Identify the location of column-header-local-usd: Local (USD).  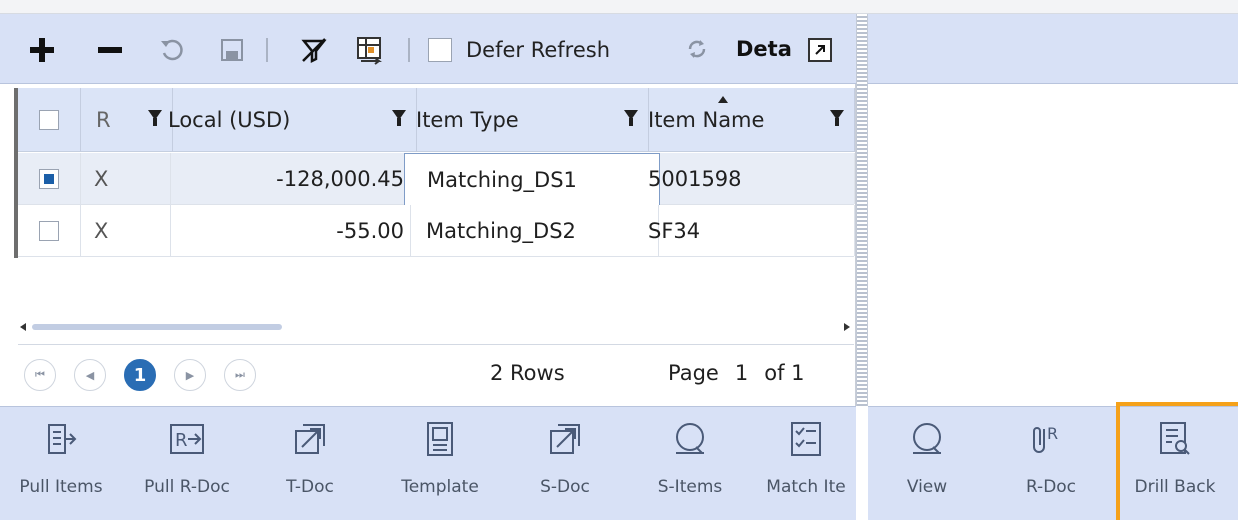
(286, 120).